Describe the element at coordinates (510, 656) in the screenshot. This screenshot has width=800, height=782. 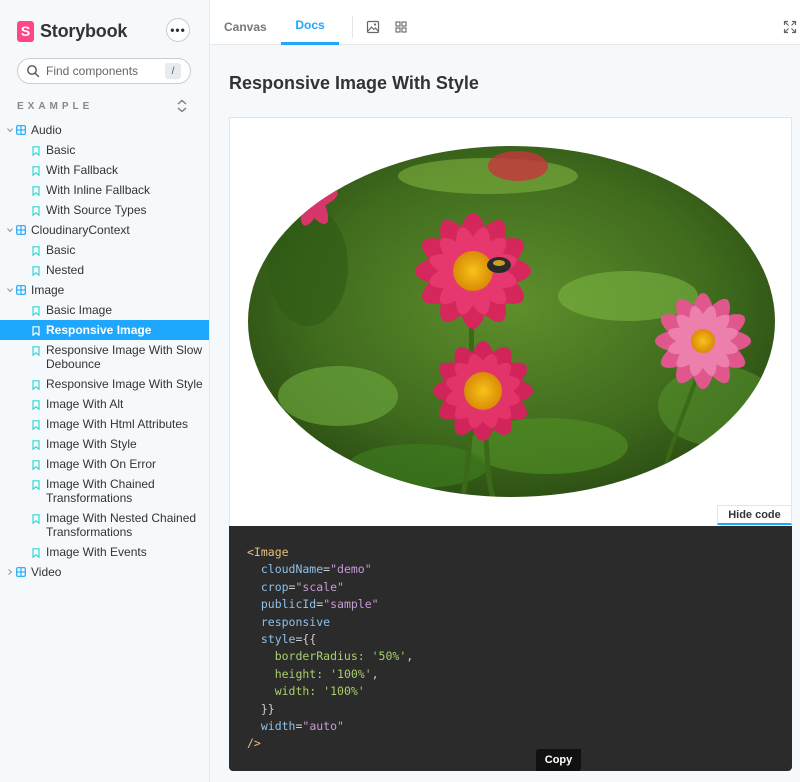
I see `code-line: borderRadius: '50%',` at that location.